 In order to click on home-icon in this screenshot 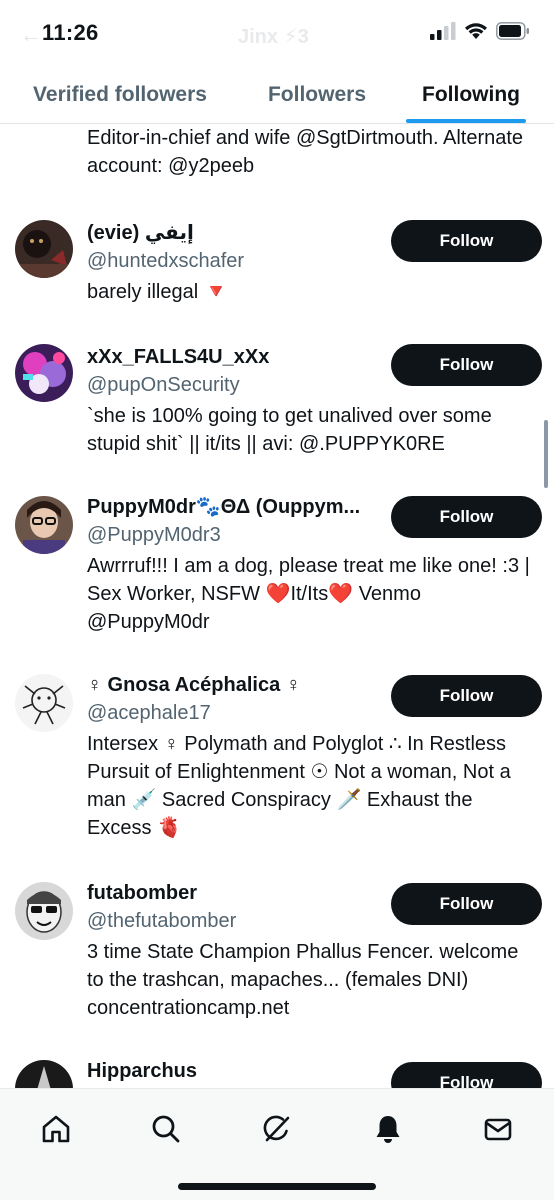, I will do `click(56, 1129)`.